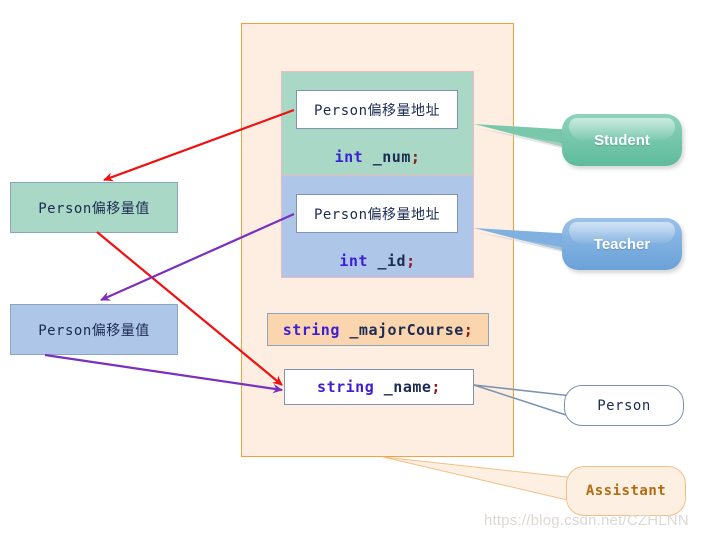 The image size is (705, 539). I want to click on student-member-declaration: int _num;, so click(377, 157).